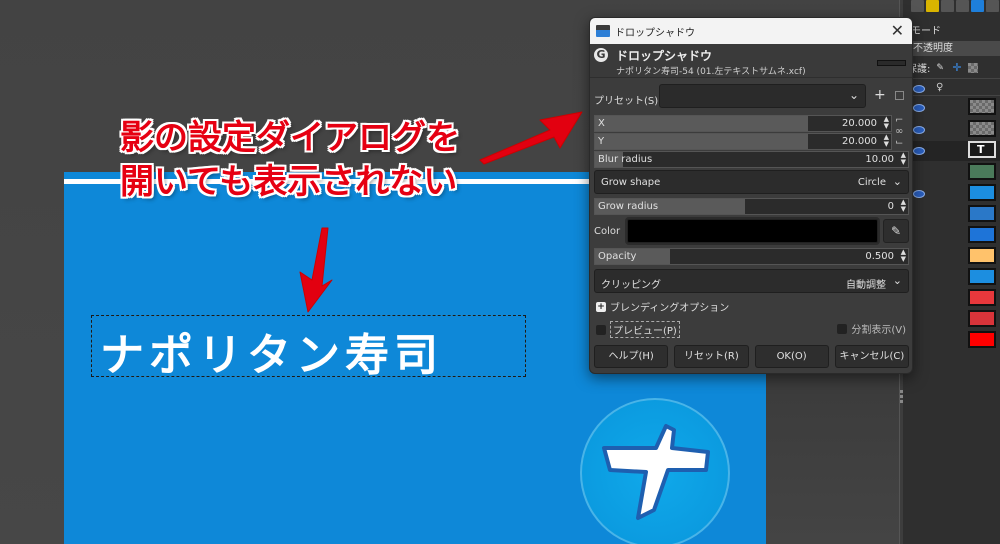 Image resolution: width=1000 pixels, height=544 pixels. Describe the element at coordinates (752, 231) in the screenshot. I see `shadow-color-button` at that location.